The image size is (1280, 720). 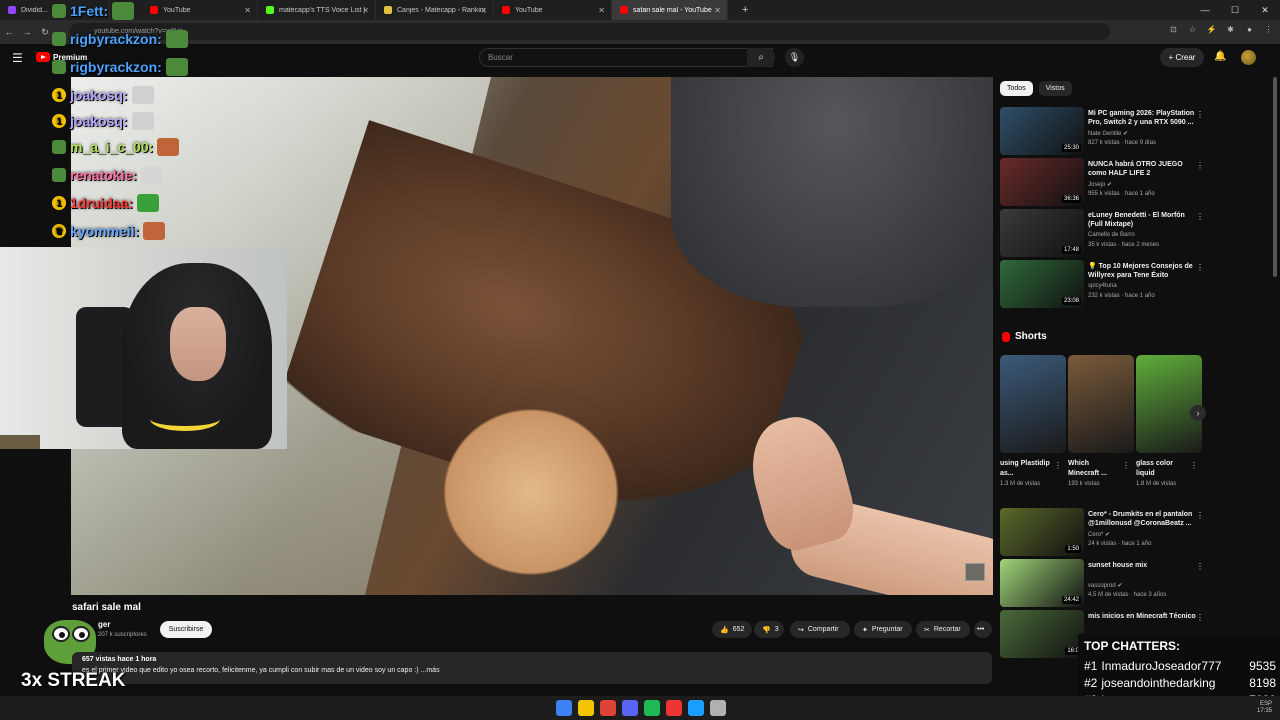 What do you see at coordinates (1192, 29) in the screenshot?
I see `bookmark-star-icon: ☆` at bounding box center [1192, 29].